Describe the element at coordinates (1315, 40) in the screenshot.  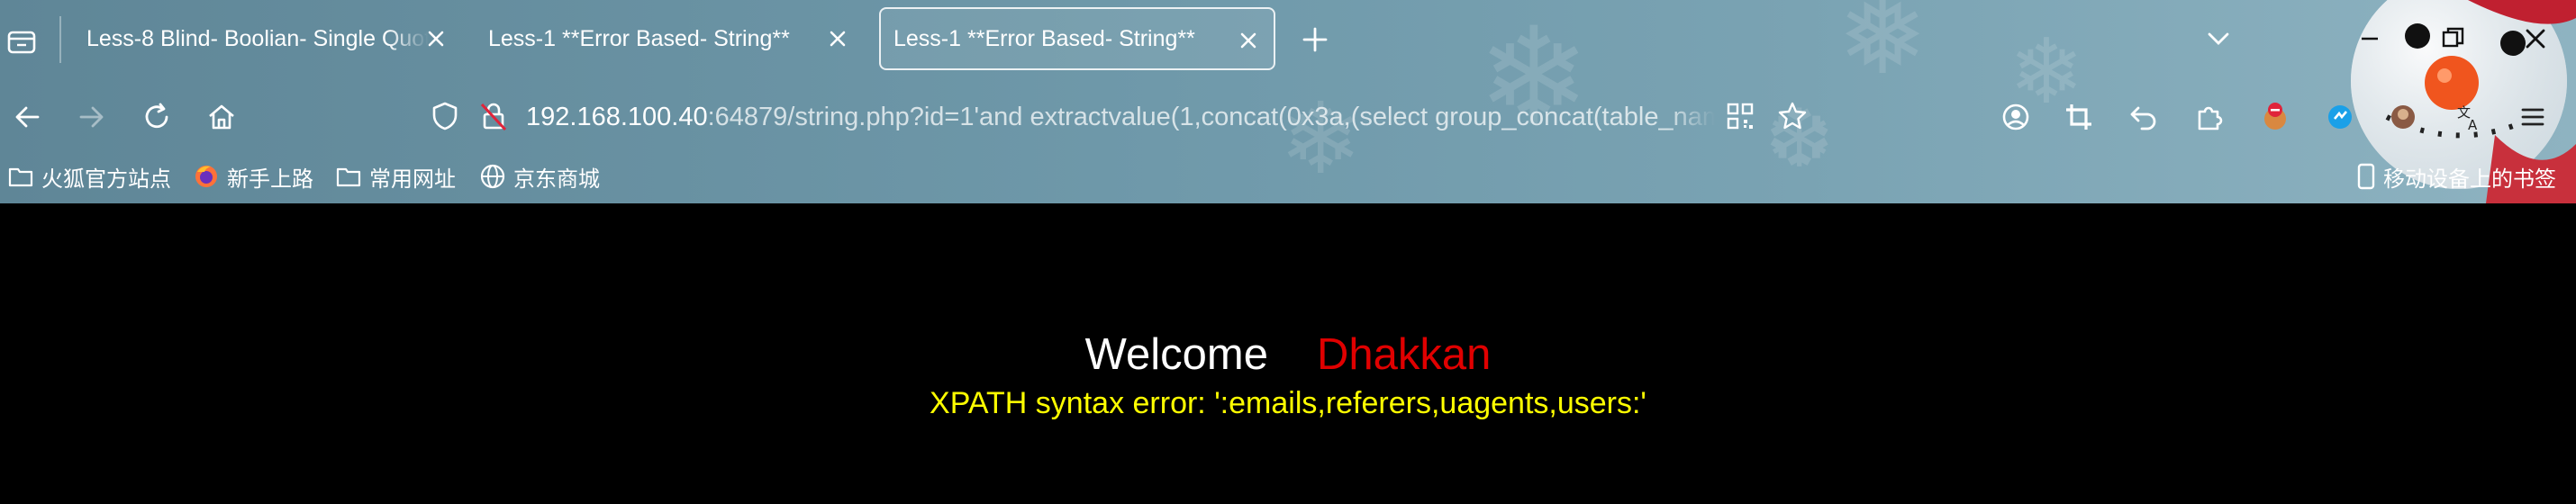
I see `new-tab-plus-icon` at that location.